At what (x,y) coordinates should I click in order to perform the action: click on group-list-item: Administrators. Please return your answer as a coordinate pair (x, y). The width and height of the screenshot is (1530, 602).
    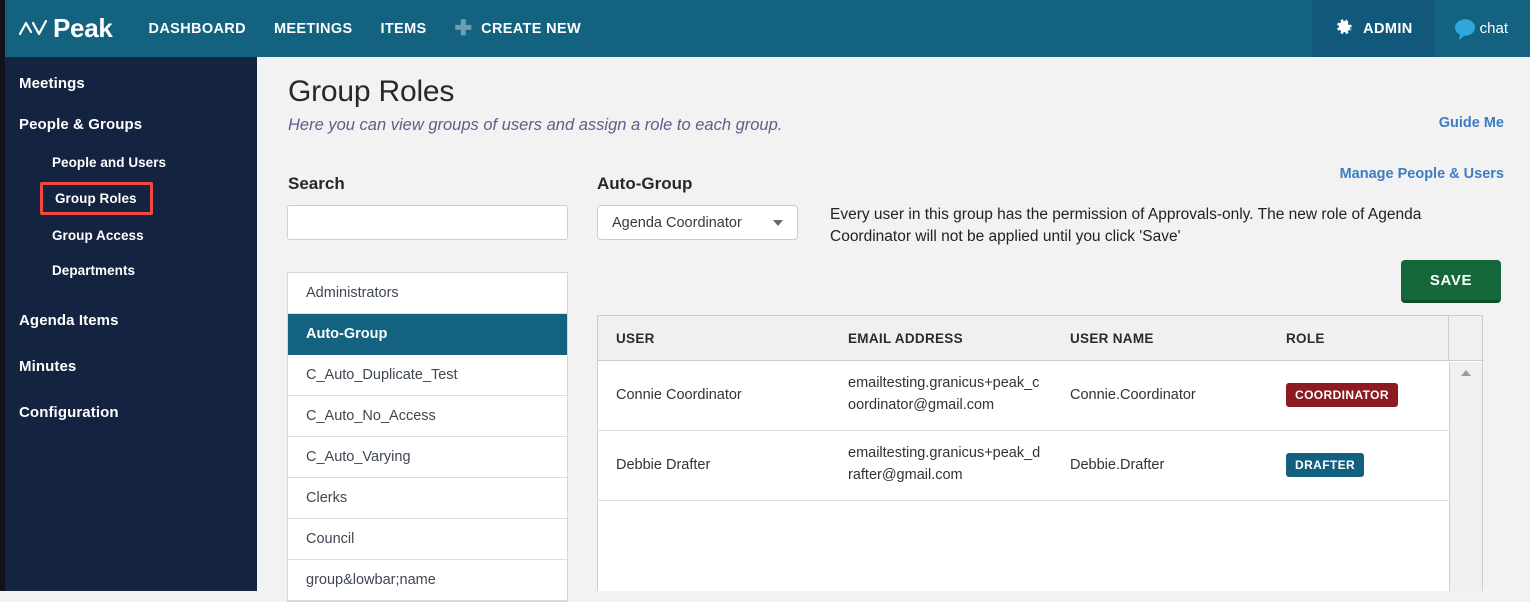
    Looking at the image, I should click on (427, 293).